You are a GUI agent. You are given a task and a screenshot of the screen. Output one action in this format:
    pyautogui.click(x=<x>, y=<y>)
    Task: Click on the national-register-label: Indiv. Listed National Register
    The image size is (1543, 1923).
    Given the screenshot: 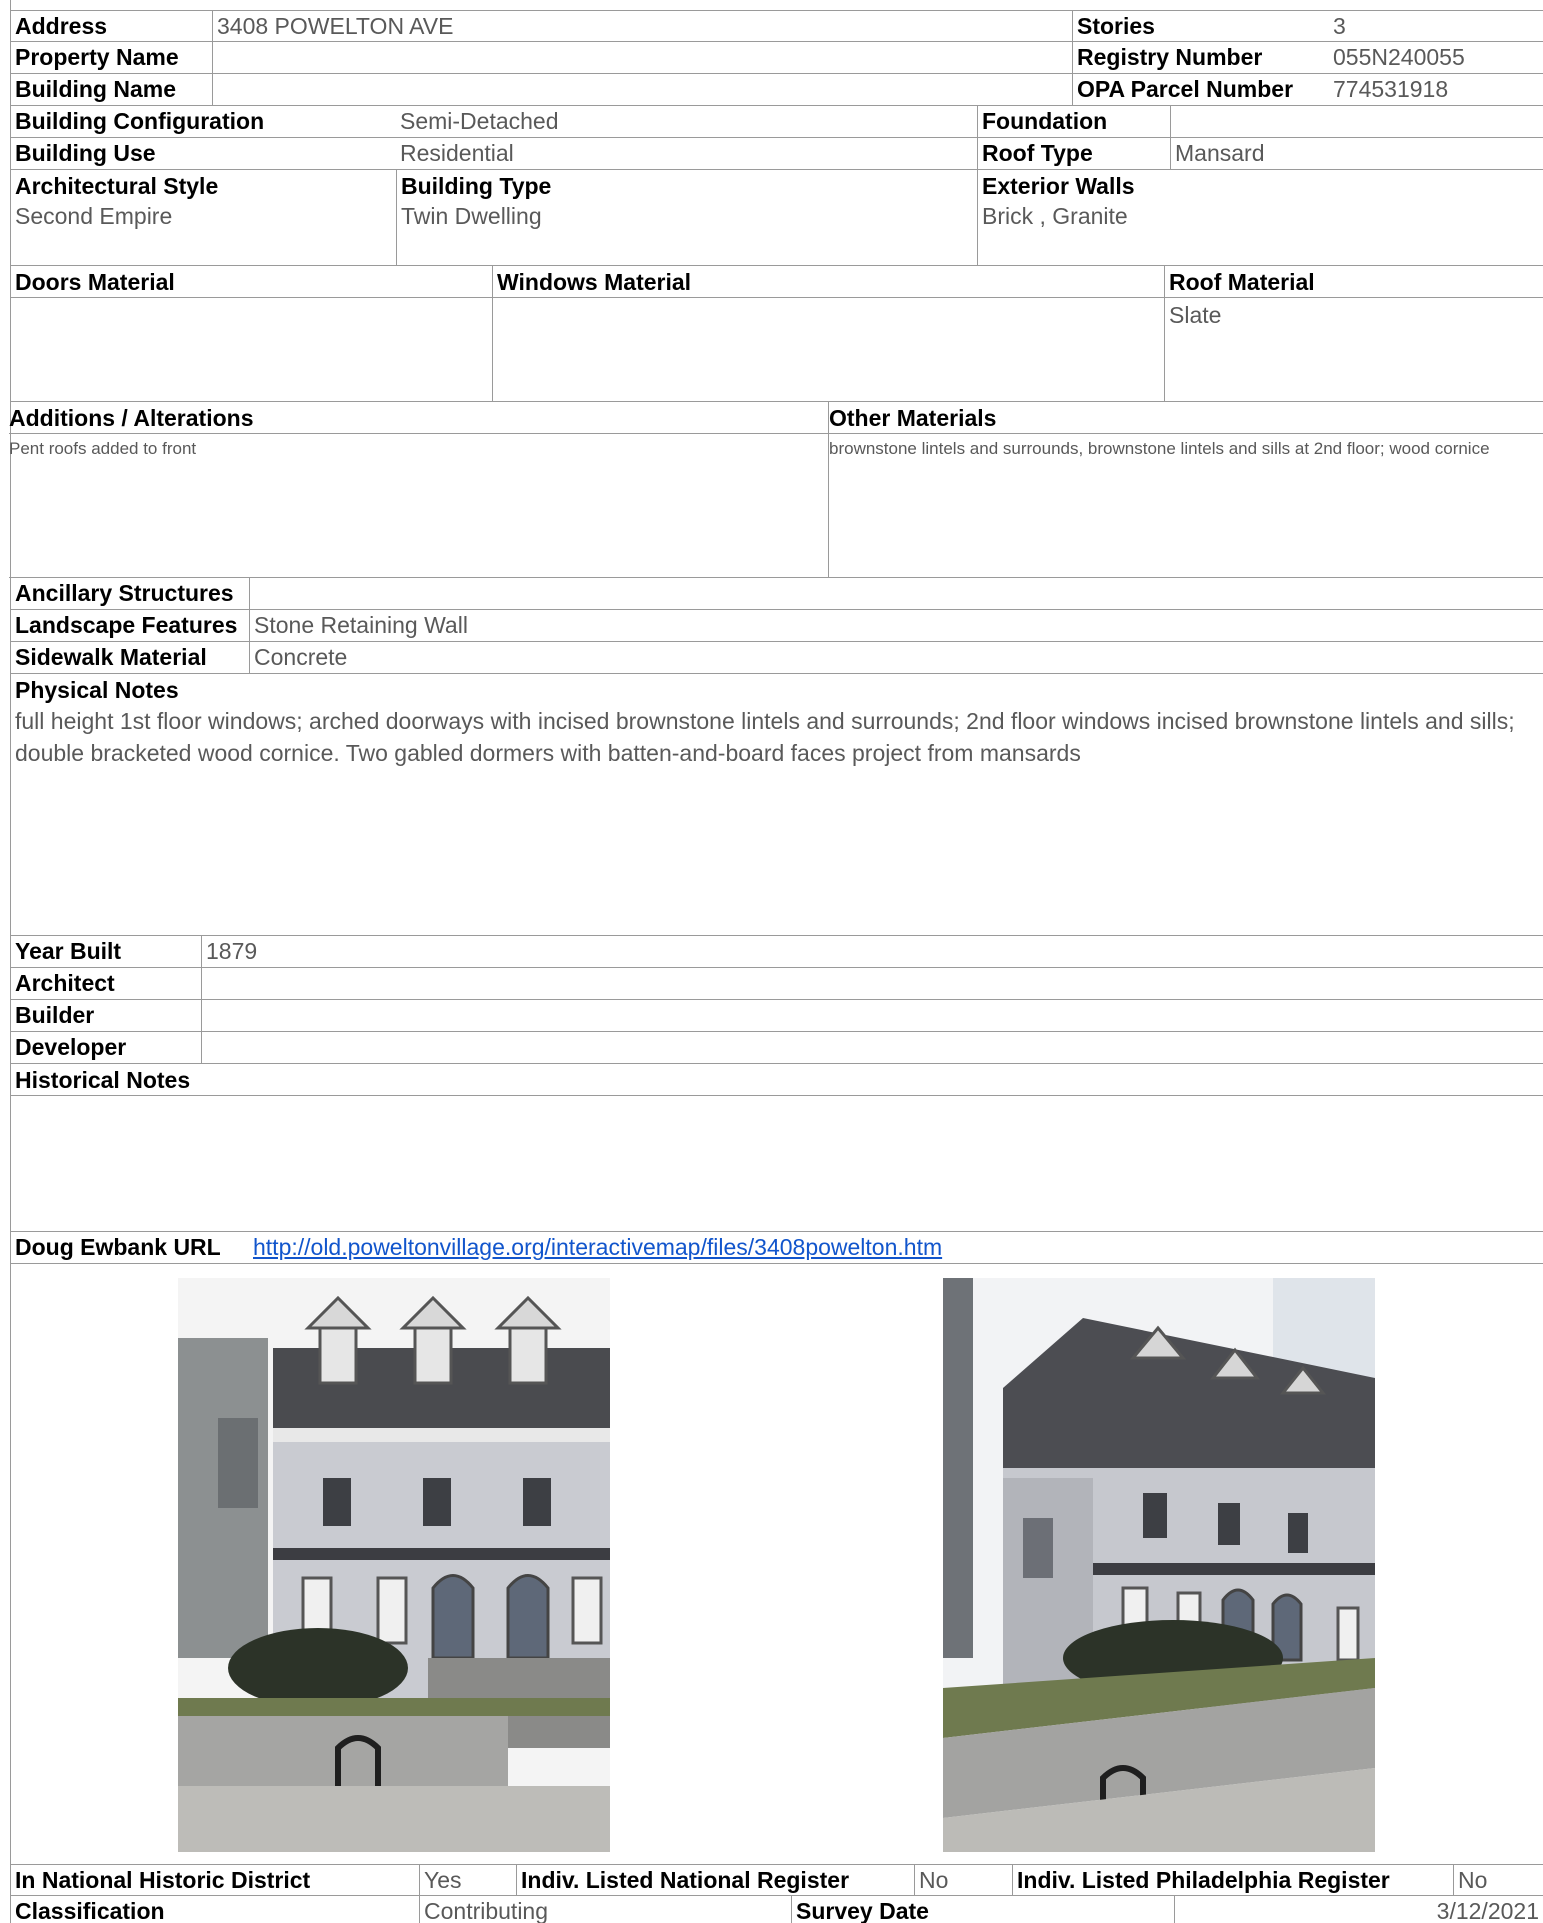 What is the action you would take?
    pyautogui.click(x=715, y=1880)
    